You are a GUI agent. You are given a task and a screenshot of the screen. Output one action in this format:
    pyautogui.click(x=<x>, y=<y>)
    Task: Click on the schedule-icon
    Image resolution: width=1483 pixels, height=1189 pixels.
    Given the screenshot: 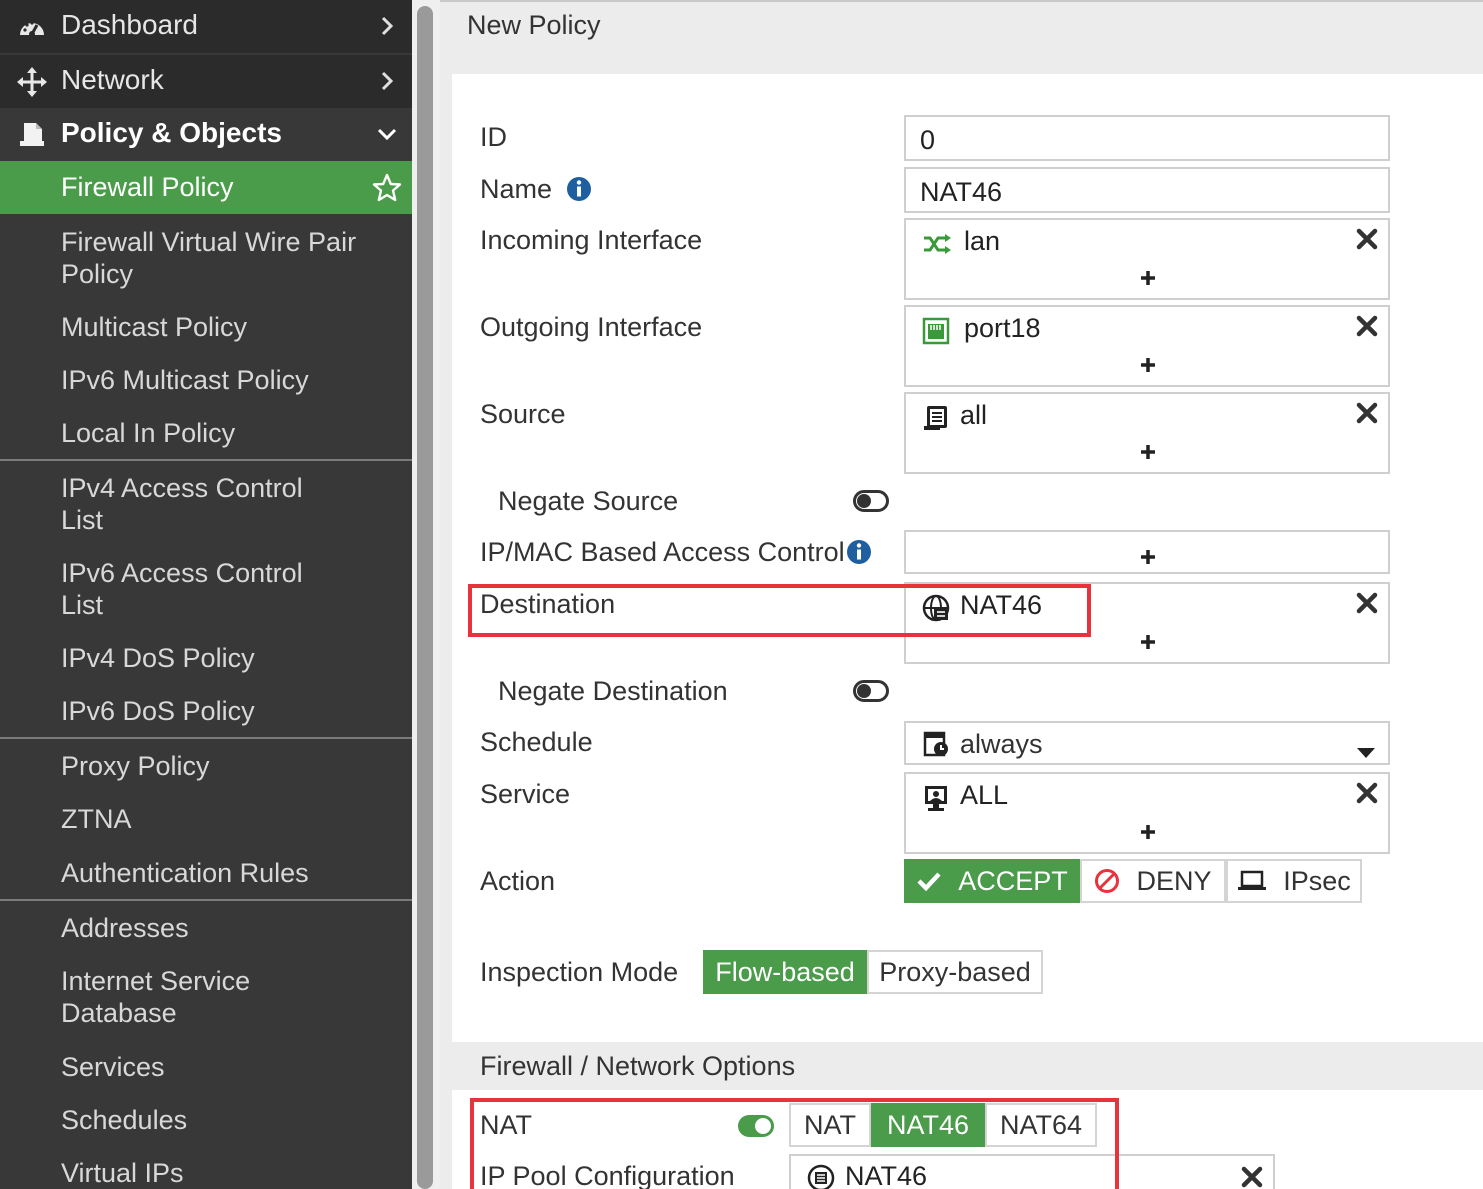 What is the action you would take?
    pyautogui.click(x=936, y=747)
    